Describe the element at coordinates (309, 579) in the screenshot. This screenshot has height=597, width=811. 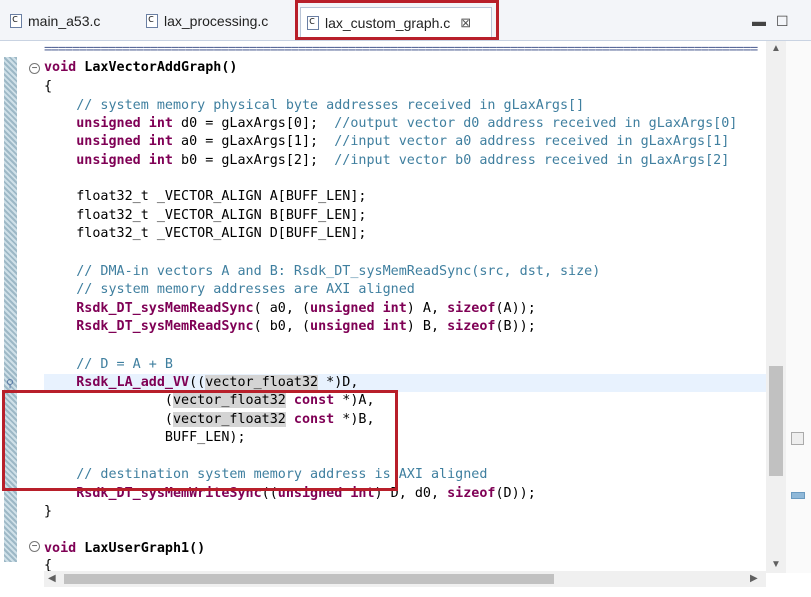
I see `horizontal-scroll-thumb` at that location.